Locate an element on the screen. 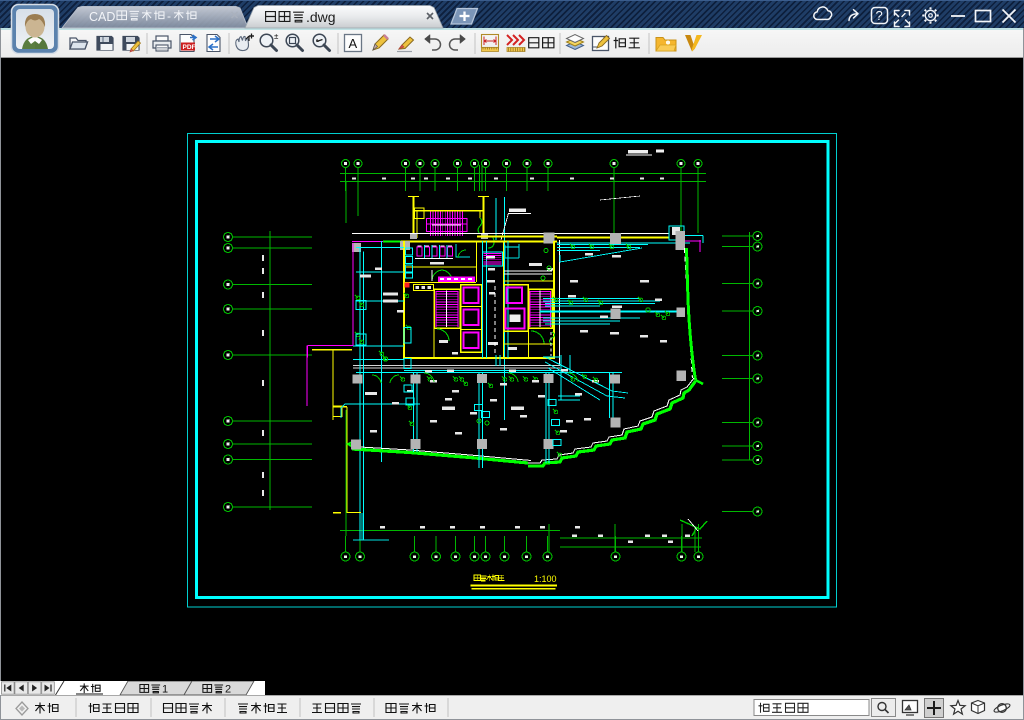 This screenshot has width=1024, height=720. svg-text: 1 is located at coordinates (165, 690).